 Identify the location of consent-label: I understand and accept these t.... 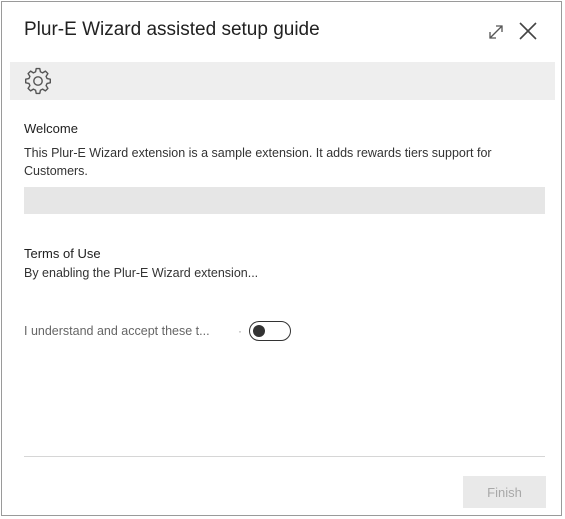
(117, 331).